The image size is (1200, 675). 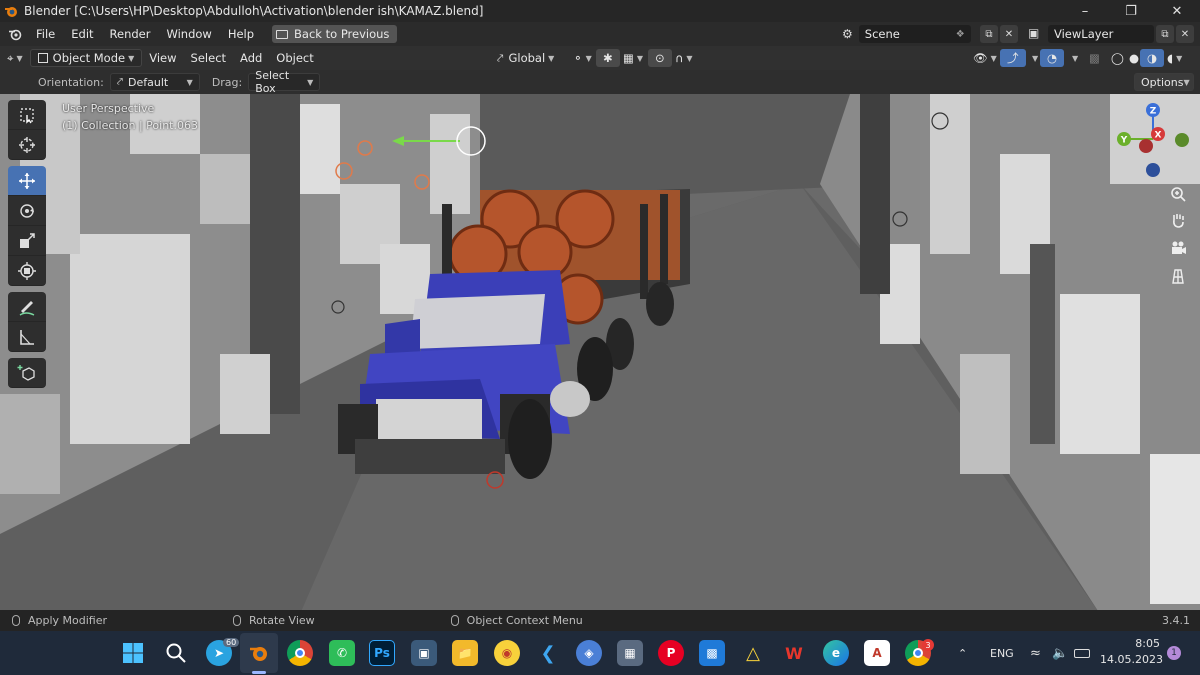 I want to click on new-scene-icon: ⧉, so click(x=989, y=34).